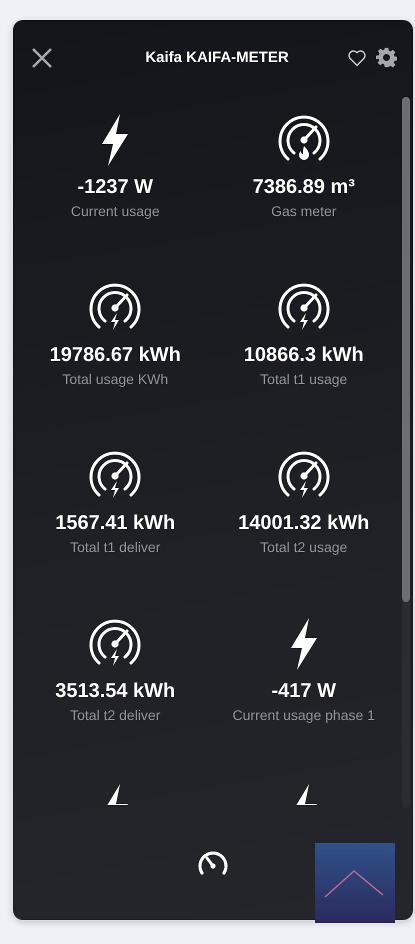  Describe the element at coordinates (115, 355) in the screenshot. I see `reading-value: 19786.67 kWh` at that location.